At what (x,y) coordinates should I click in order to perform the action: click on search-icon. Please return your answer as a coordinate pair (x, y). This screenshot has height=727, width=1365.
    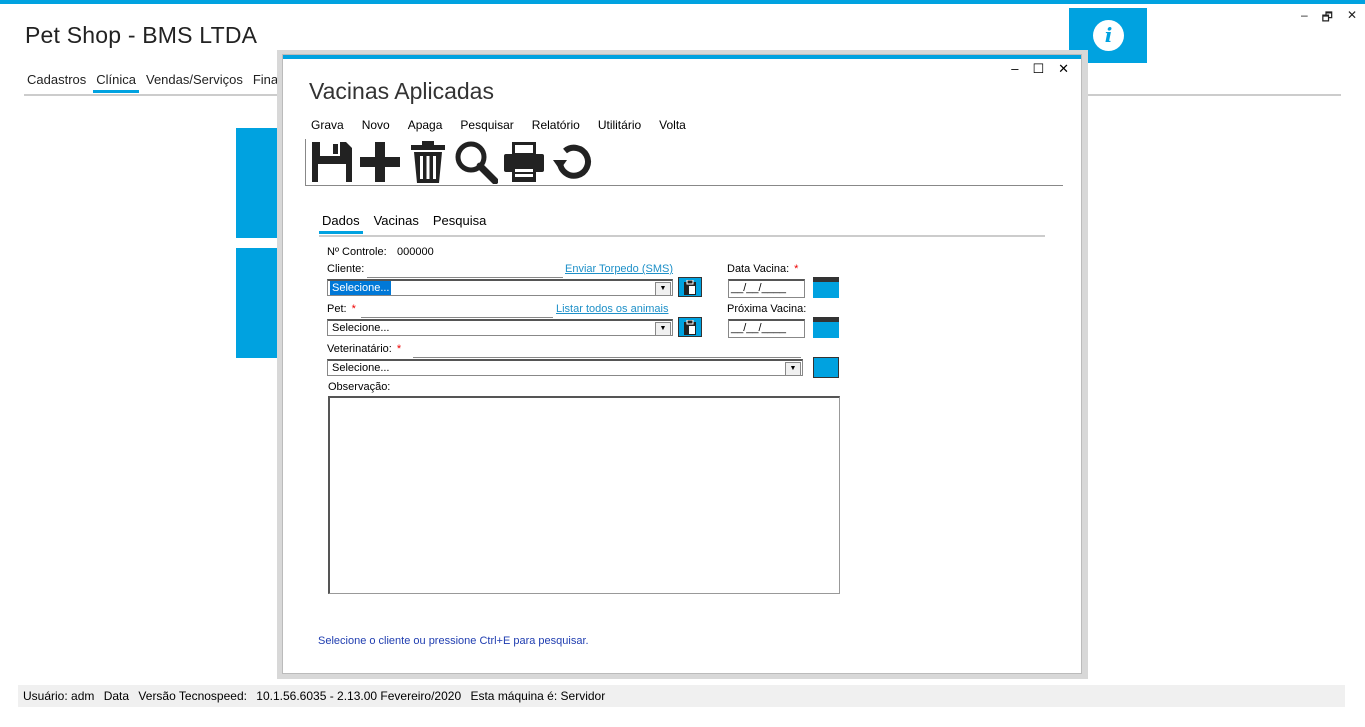
    Looking at the image, I should click on (476, 162).